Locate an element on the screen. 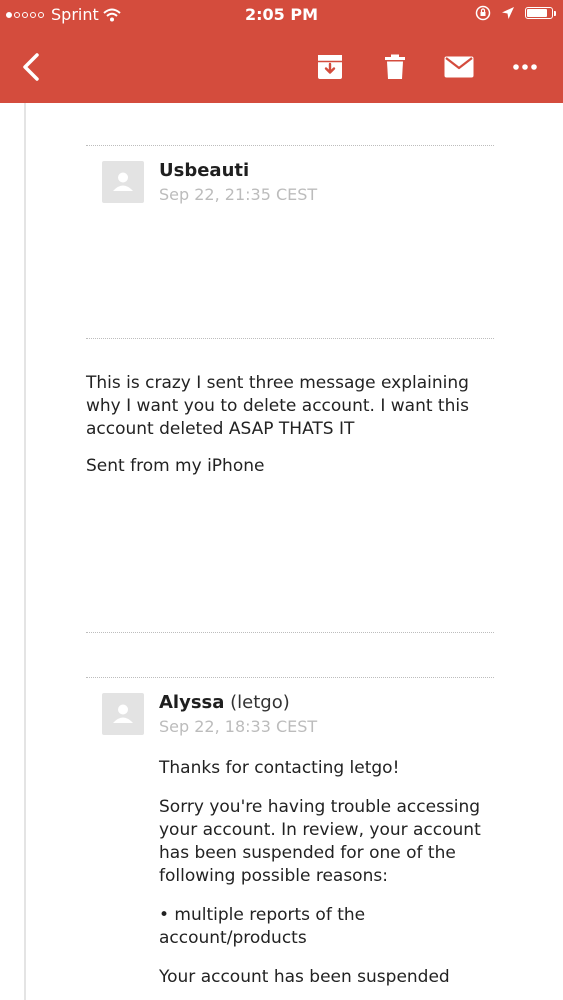  trash-icon is located at coordinates (395, 66).